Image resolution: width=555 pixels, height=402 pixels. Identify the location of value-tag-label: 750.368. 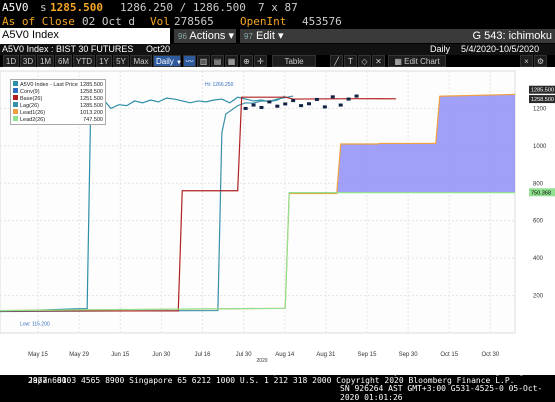
(541, 193).